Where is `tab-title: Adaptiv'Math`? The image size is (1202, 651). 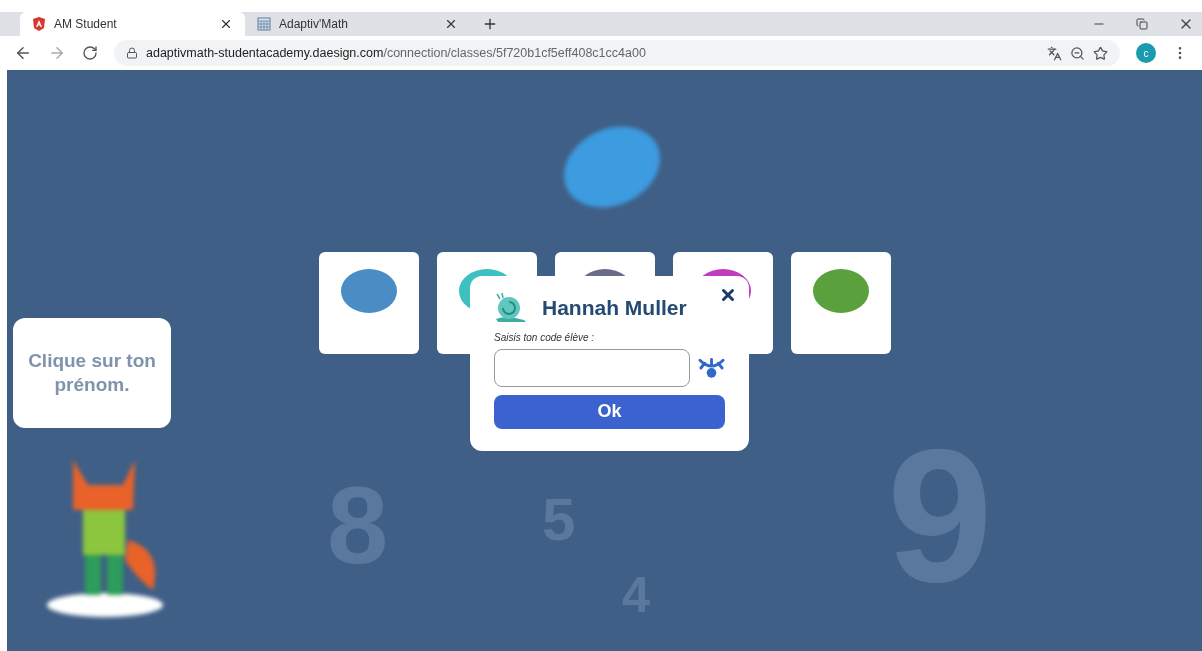 tab-title: Adaptiv'Math is located at coordinates (314, 24).